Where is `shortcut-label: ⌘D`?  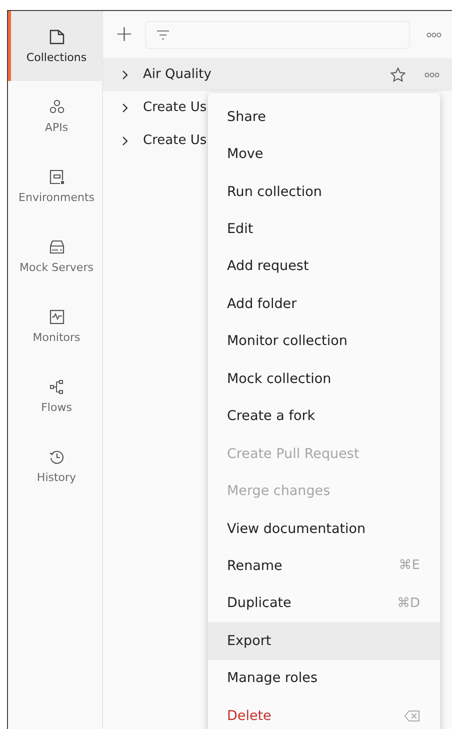 shortcut-label: ⌘D is located at coordinates (408, 603).